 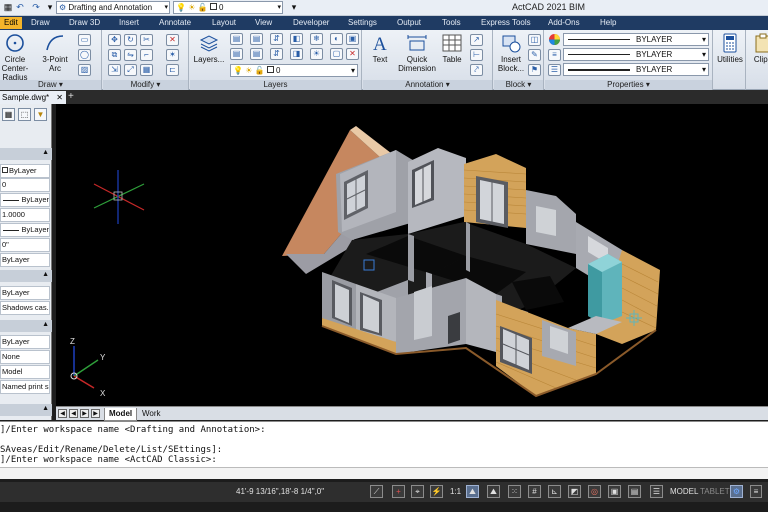 I want to click on osnap-icon: ◎, so click(x=594, y=491).